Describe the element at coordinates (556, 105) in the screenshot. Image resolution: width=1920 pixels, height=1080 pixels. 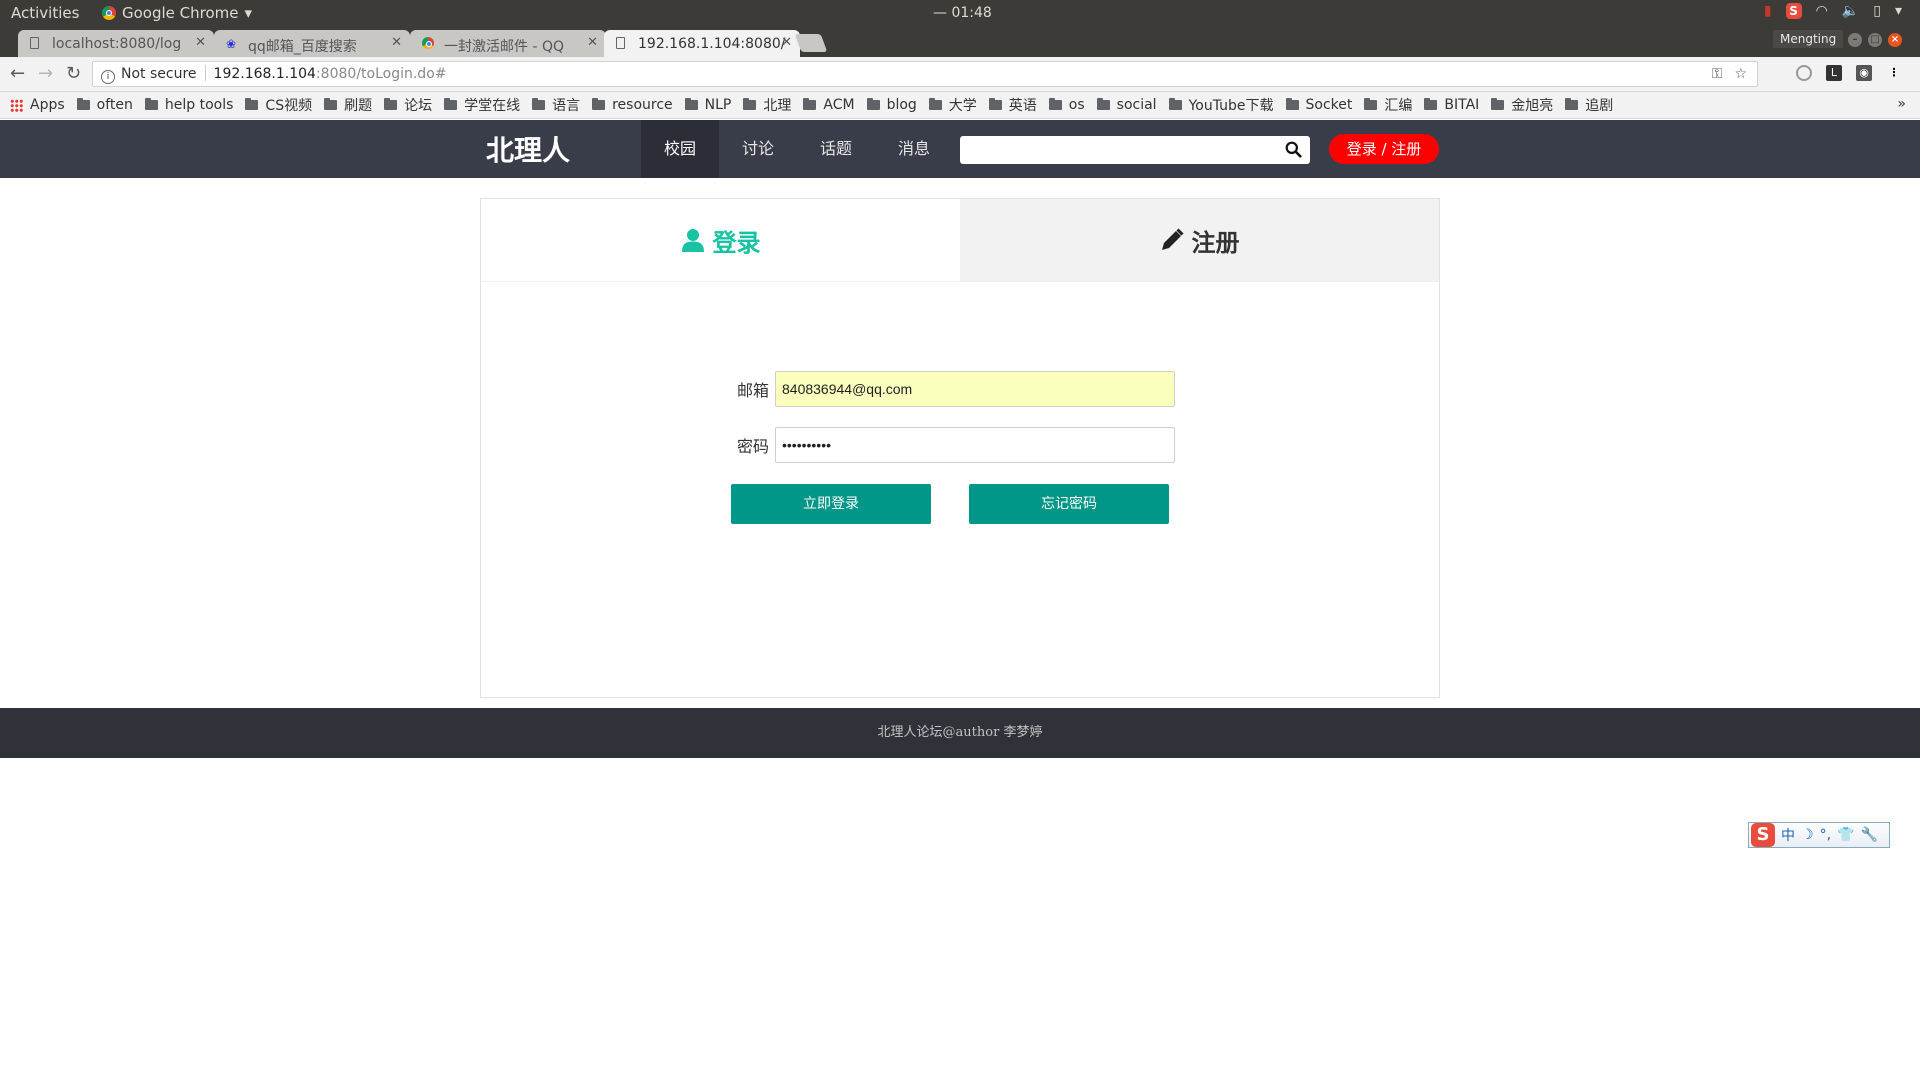
I see `bookmark-folder: 语言` at that location.